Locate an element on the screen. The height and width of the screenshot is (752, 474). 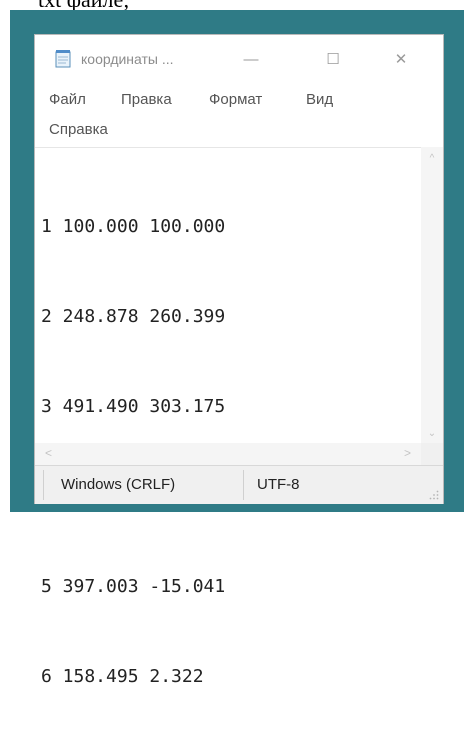
minimize-button: — is located at coordinates (251, 59).